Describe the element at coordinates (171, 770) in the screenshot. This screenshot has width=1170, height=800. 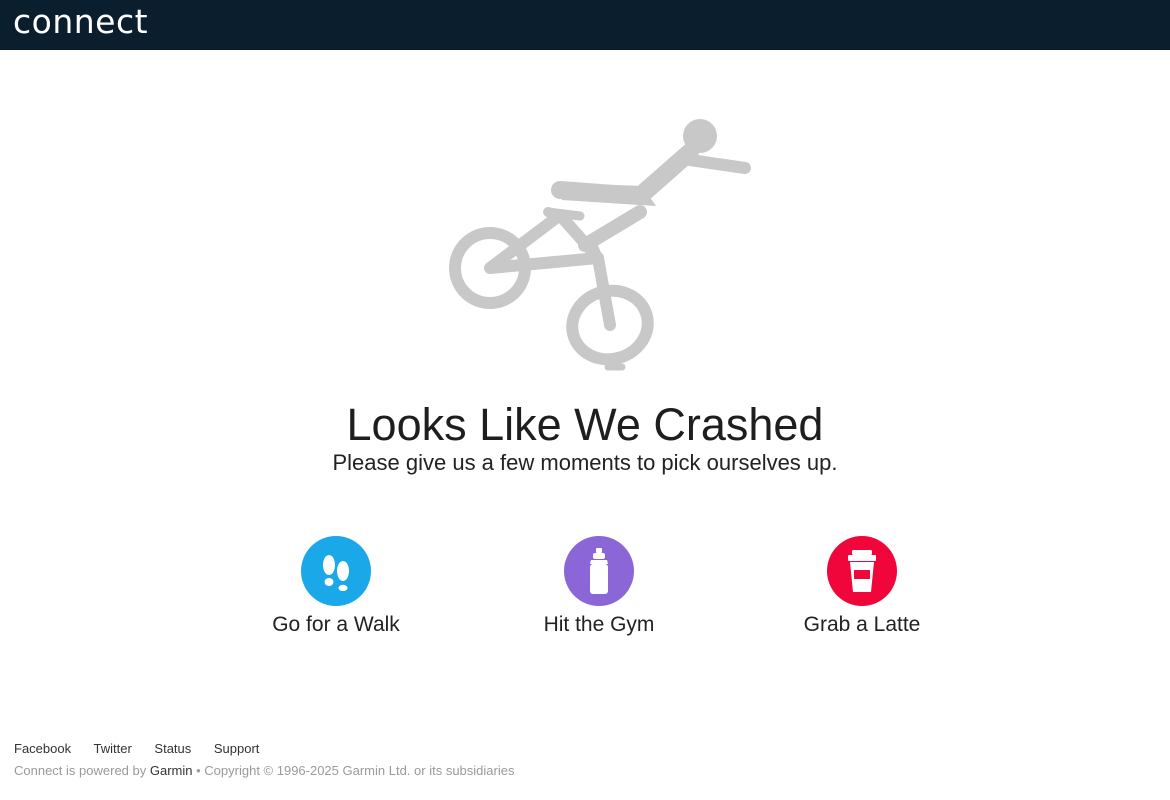
I see `garmin-brand-link: Garmin` at that location.